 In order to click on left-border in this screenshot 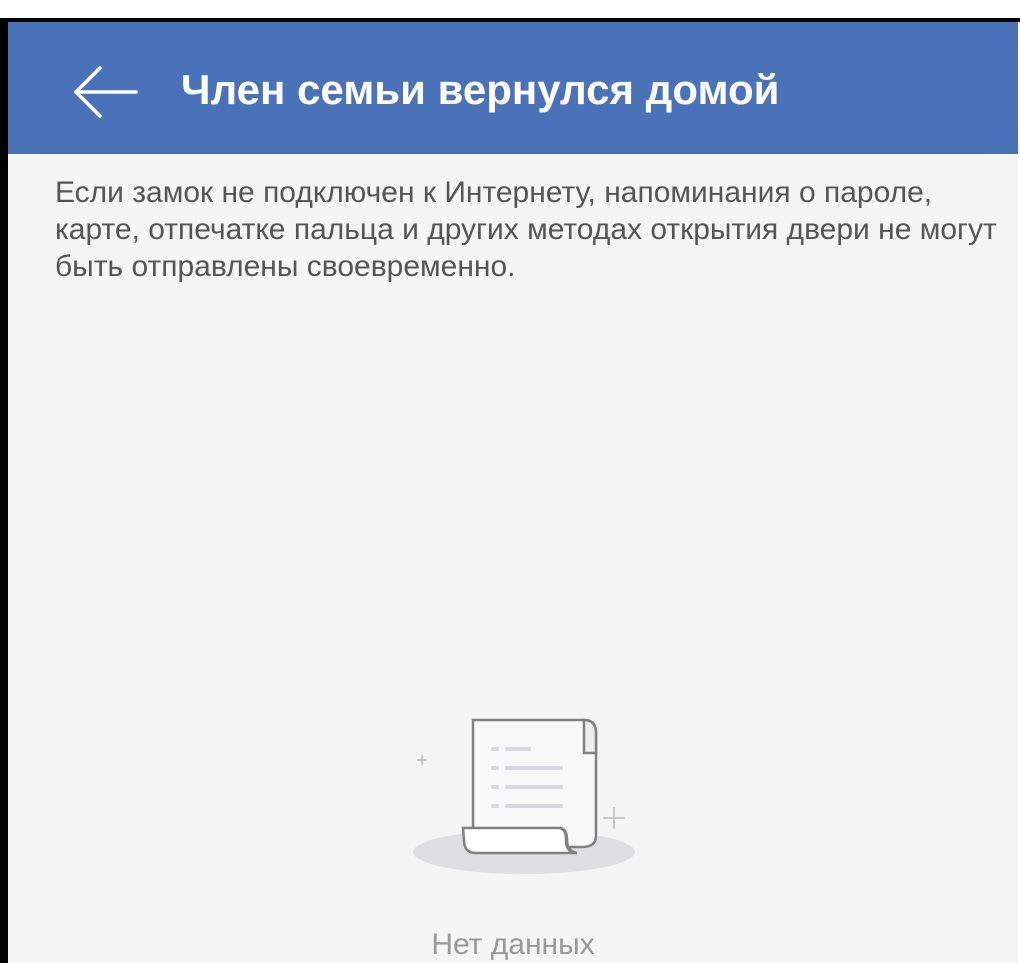, I will do `click(4, 492)`.